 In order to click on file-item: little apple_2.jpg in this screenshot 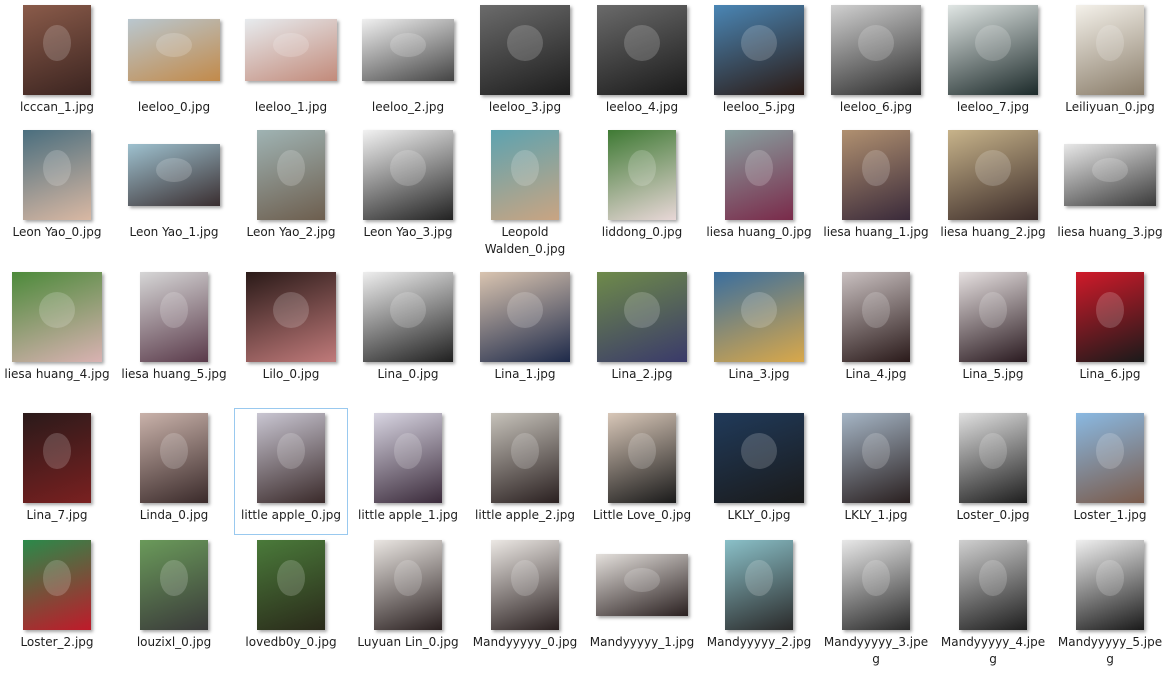, I will do `click(525, 471)`.